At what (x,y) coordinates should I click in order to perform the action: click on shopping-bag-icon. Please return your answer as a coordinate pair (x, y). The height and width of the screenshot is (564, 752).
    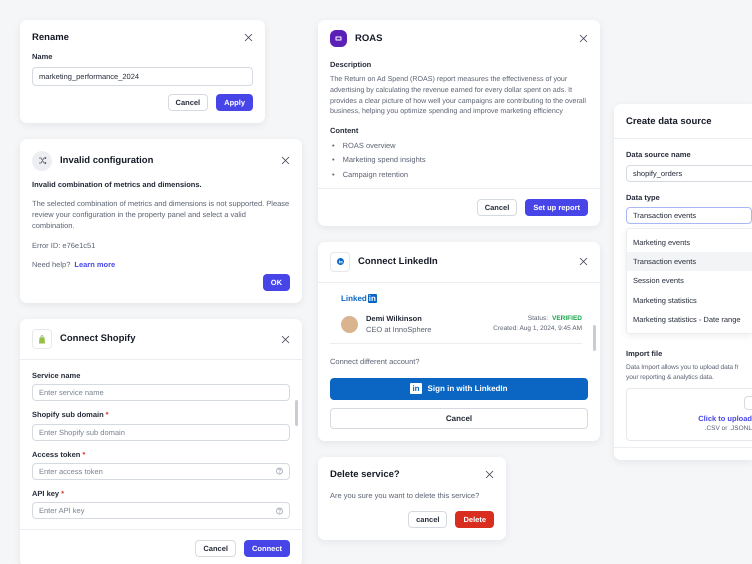
    Looking at the image, I should click on (42, 339).